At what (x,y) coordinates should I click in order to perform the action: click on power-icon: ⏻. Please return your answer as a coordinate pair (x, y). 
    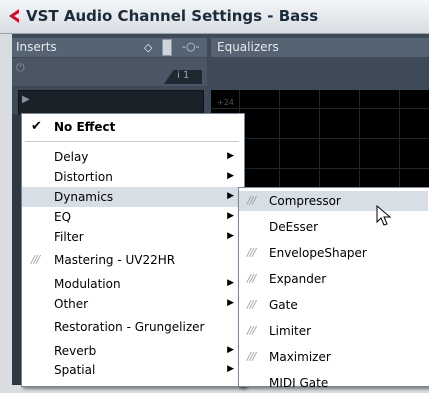
    Looking at the image, I should click on (20, 68).